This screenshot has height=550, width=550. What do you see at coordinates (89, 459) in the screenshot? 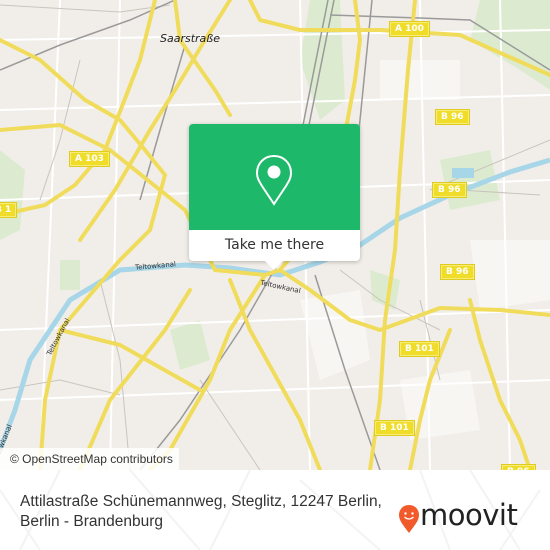
I see `map-attribution: © OpenStreetMap contributors` at bounding box center [89, 459].